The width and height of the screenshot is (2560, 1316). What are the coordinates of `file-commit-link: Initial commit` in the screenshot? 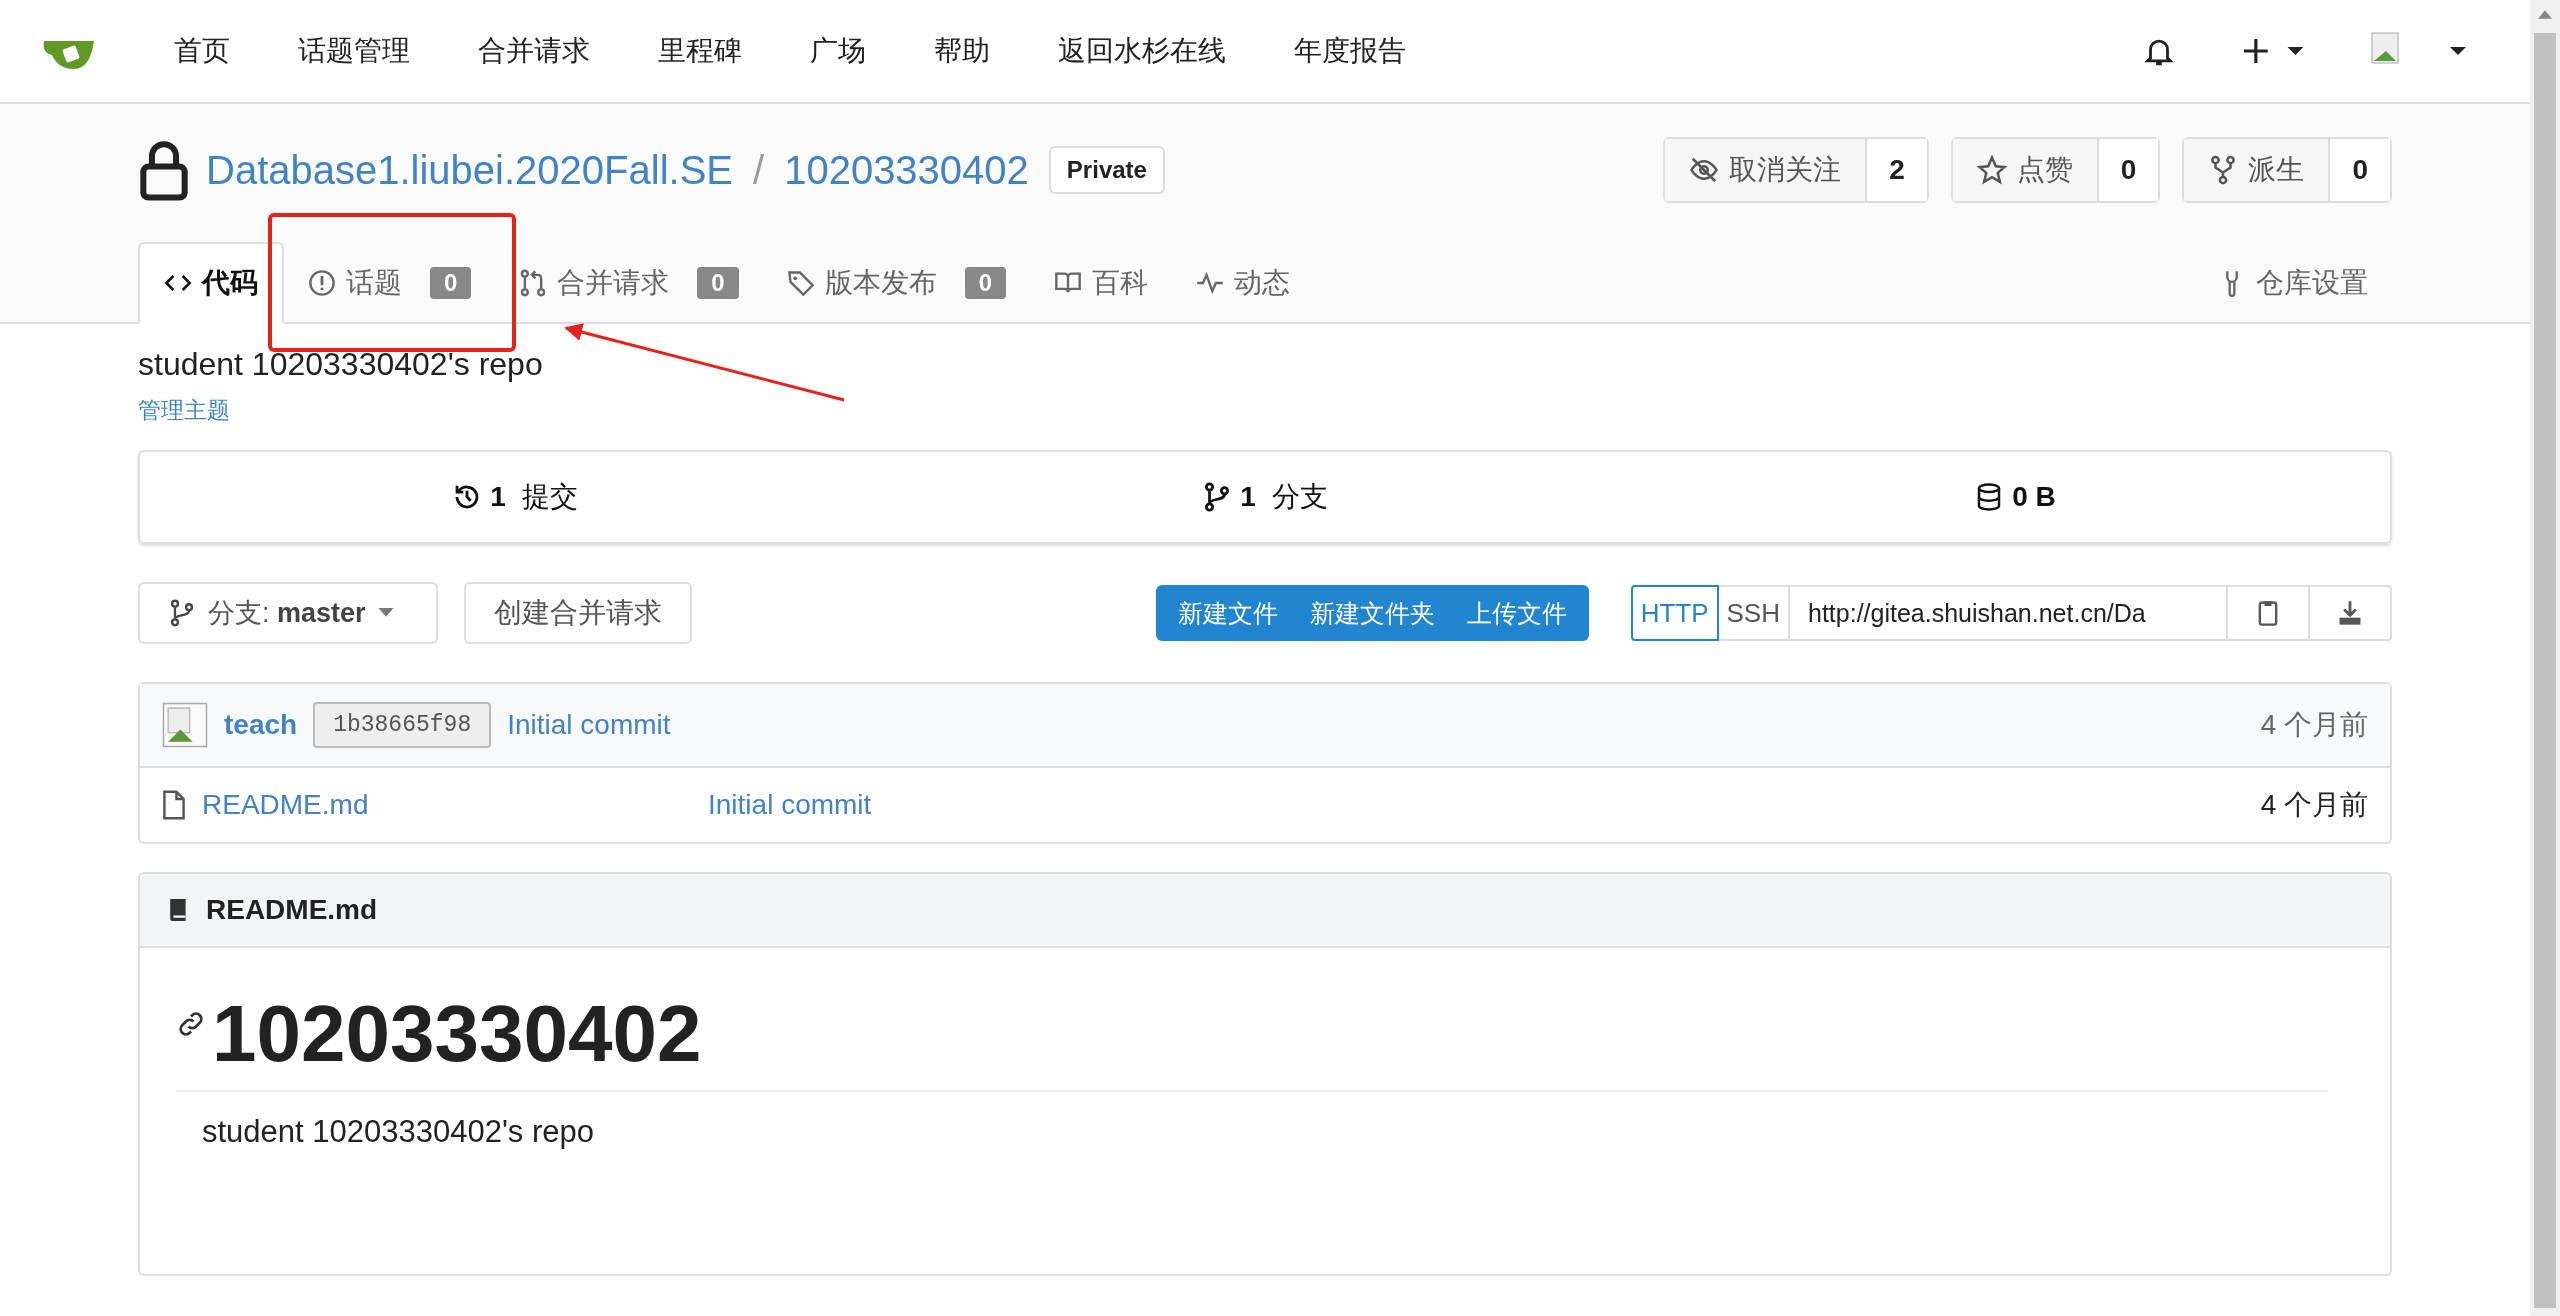 It's located at (790, 805).